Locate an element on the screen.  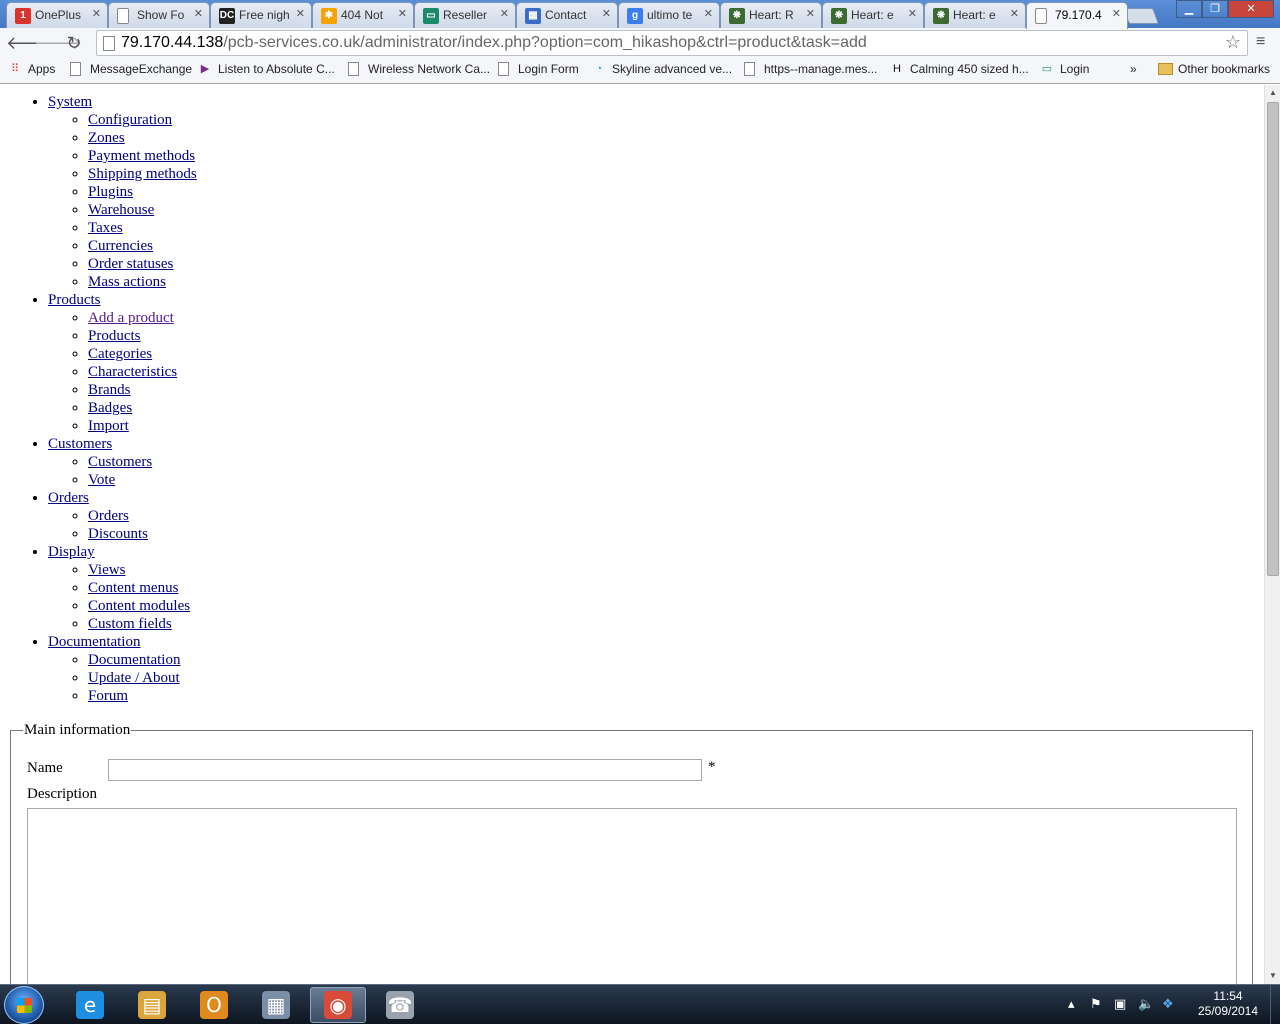
submenu-link: Content menus is located at coordinates (133, 588).